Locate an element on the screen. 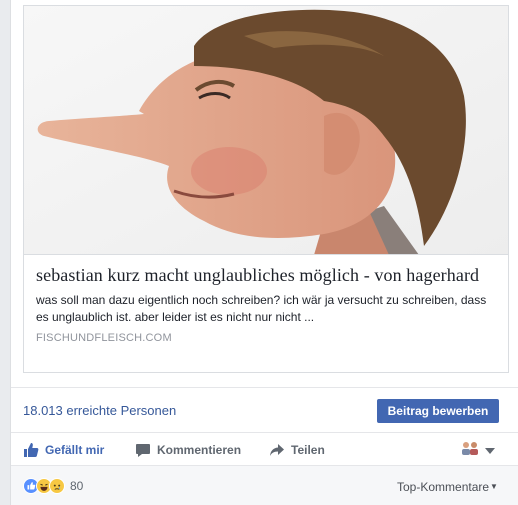  share-button-label: Teilen is located at coordinates (308, 449).